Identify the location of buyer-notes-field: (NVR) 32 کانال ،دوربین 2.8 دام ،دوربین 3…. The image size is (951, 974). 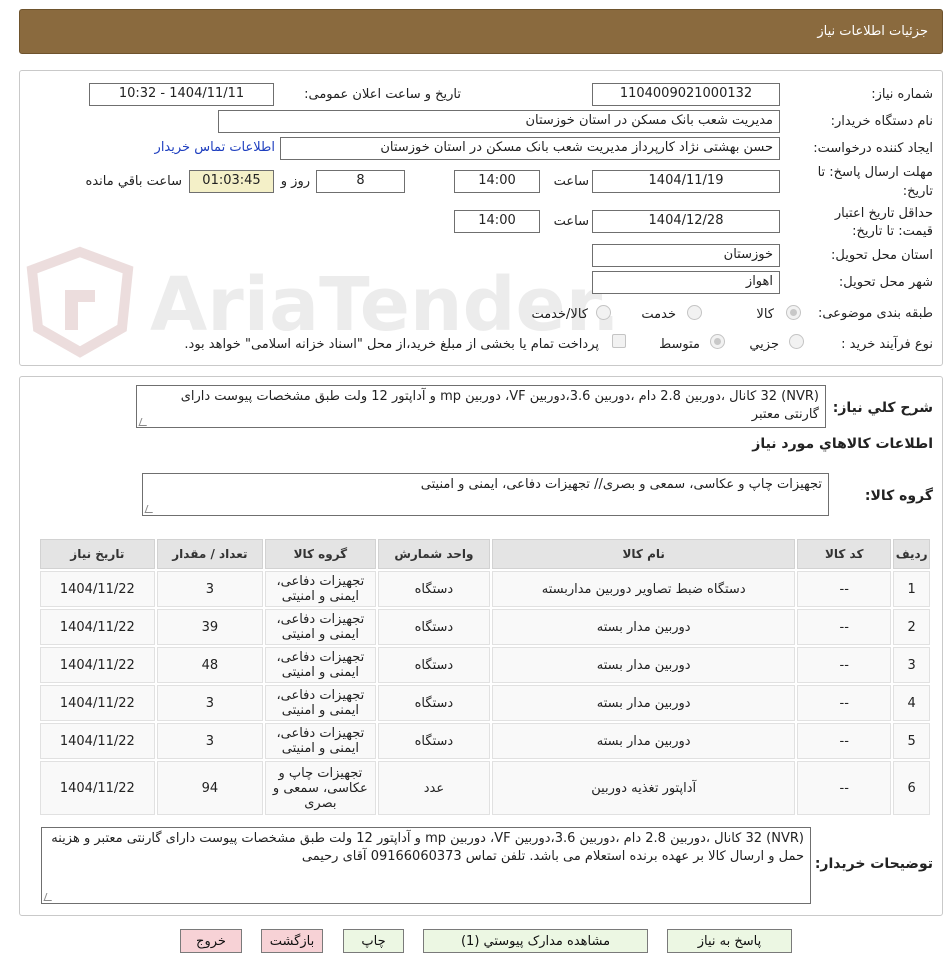
(426, 865).